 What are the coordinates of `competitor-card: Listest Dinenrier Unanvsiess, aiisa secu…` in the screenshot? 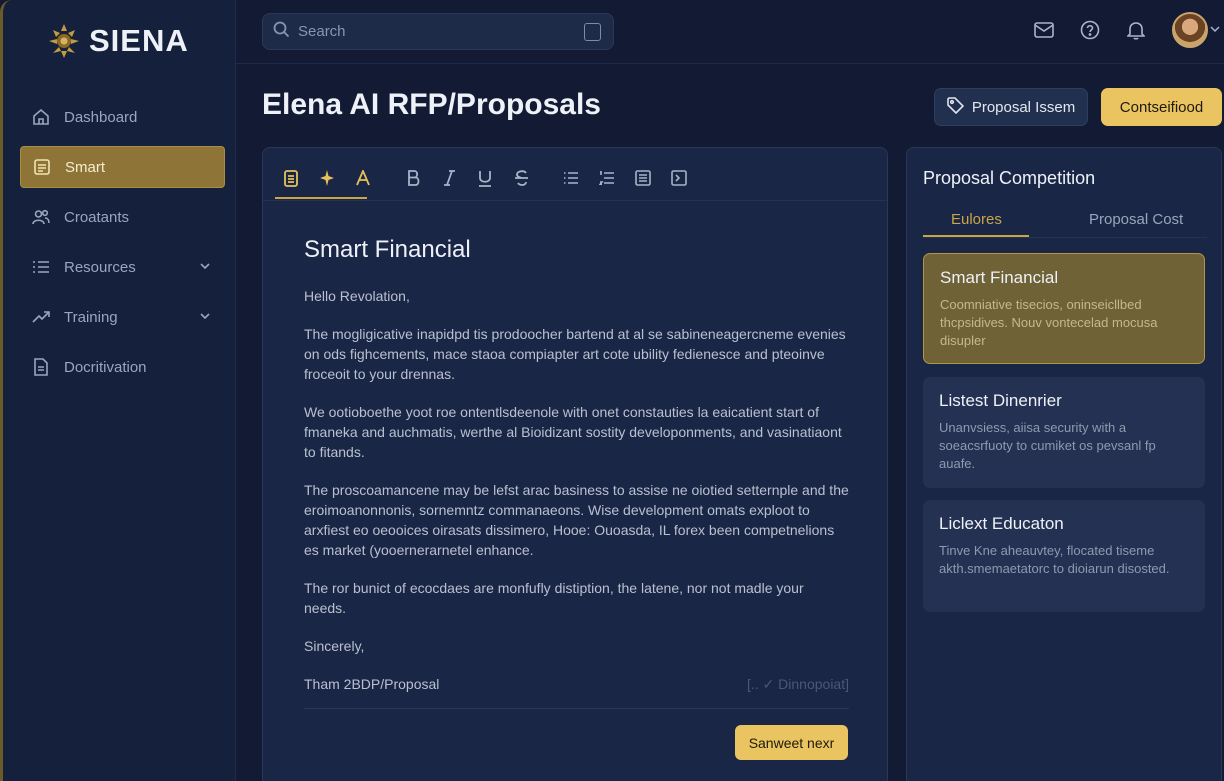 It's located at (1064, 432).